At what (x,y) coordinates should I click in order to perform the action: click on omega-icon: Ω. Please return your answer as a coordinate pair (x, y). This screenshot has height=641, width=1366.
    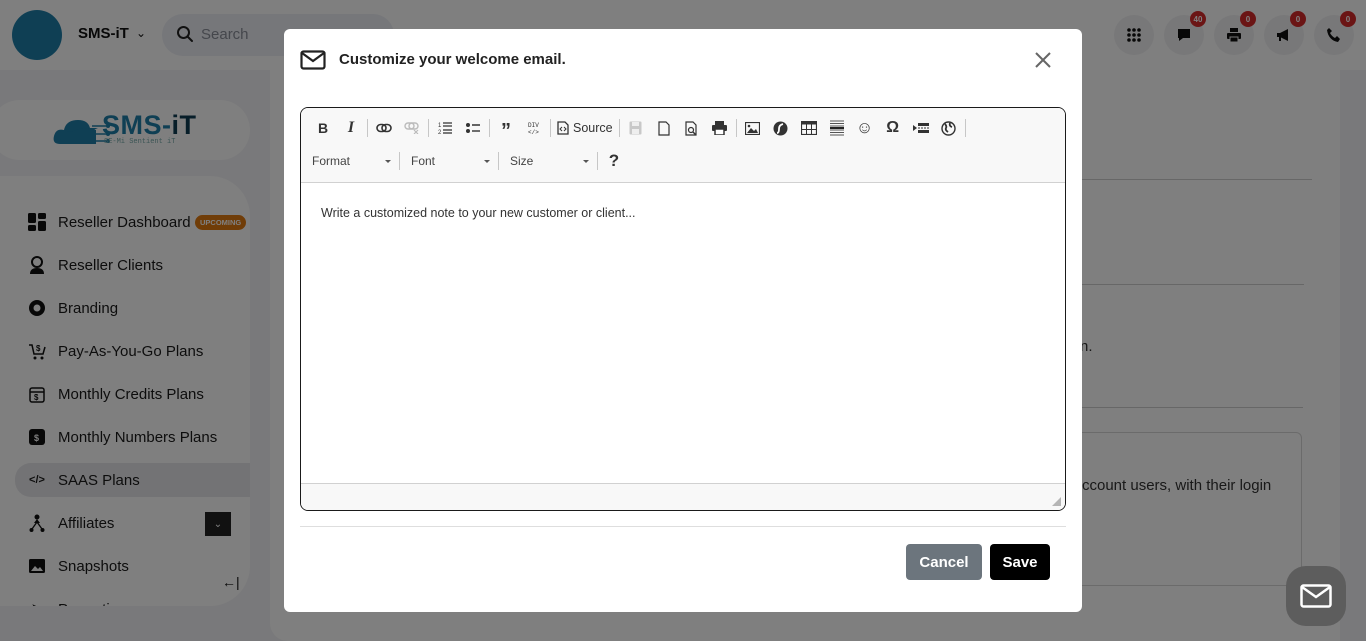
    Looking at the image, I should click on (893, 127).